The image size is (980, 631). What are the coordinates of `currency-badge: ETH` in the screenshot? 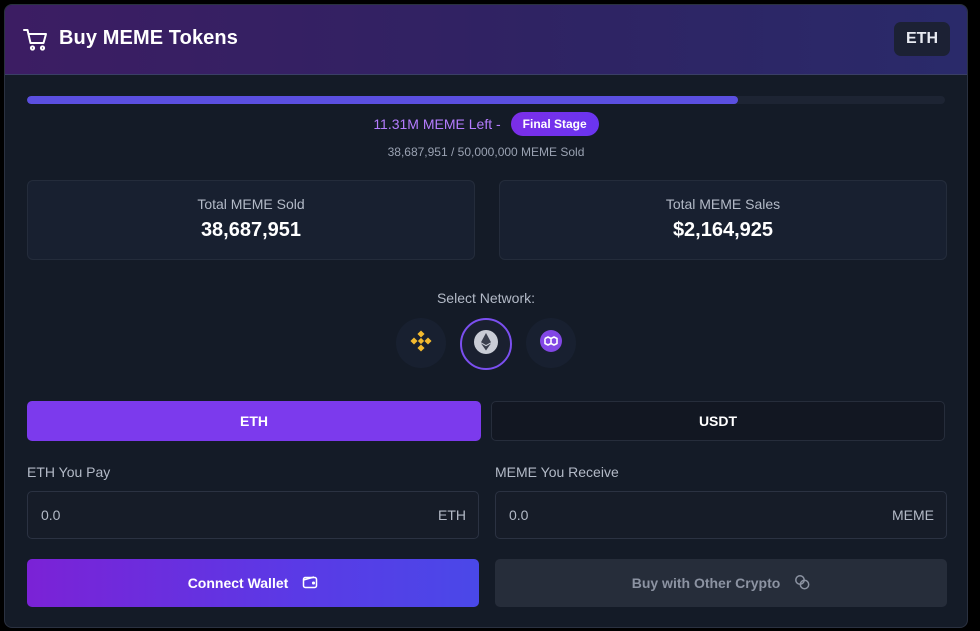 It's located at (922, 39).